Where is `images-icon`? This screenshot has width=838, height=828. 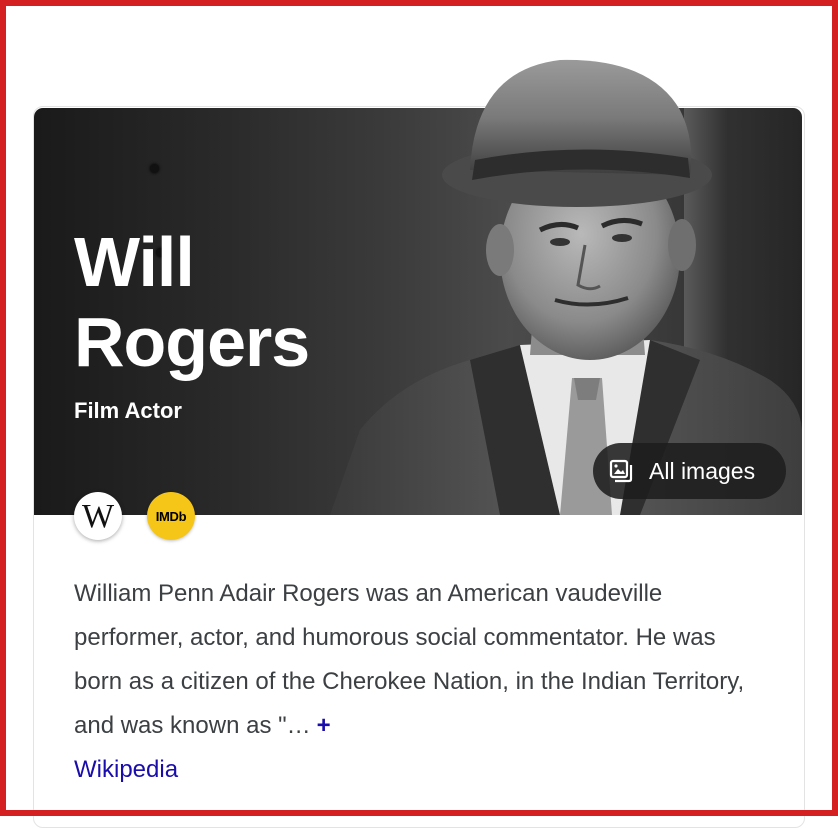 images-icon is located at coordinates (621, 471).